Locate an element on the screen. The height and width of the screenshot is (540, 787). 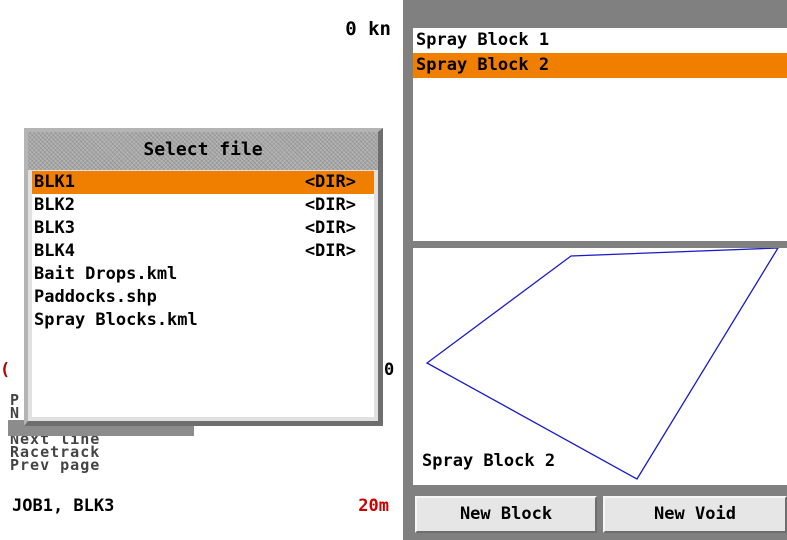
edge-text-left: ( is located at coordinates (5, 370).